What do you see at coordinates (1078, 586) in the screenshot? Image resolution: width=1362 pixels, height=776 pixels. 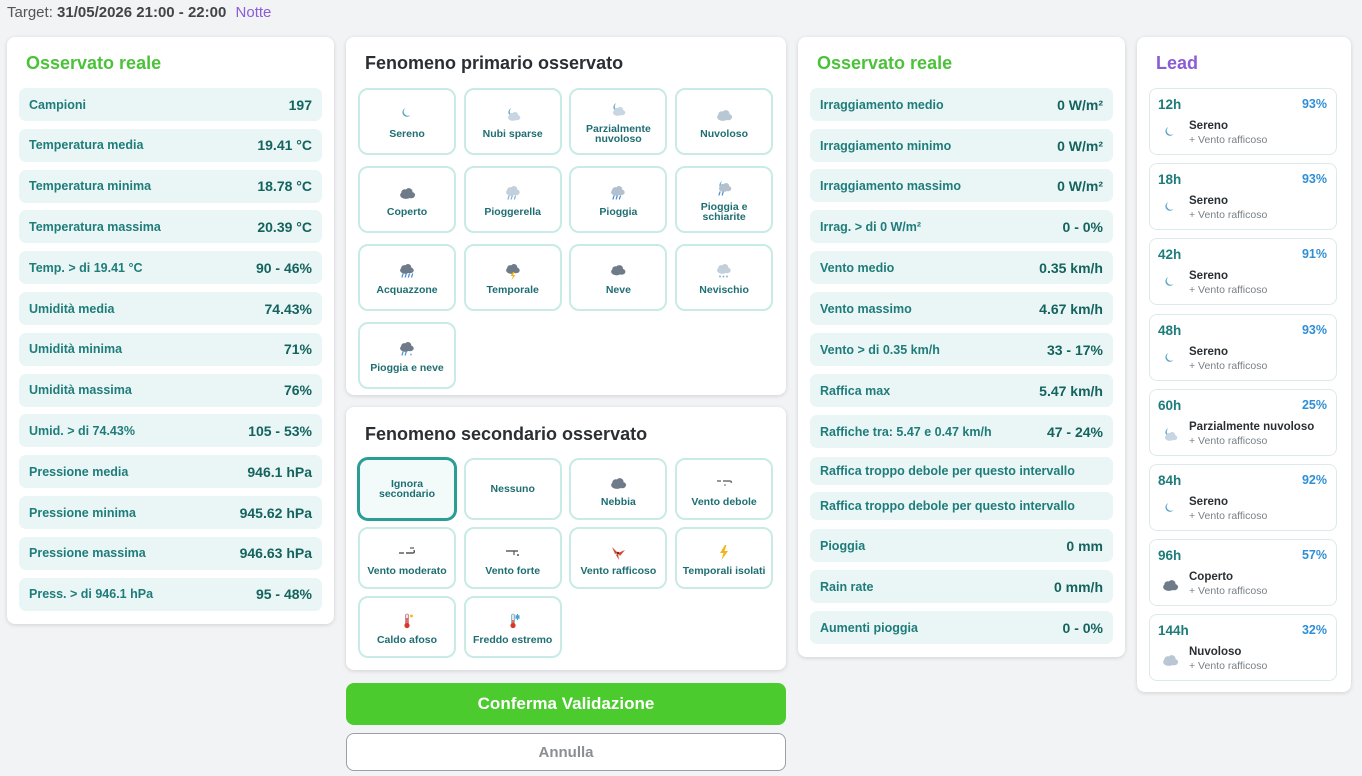 I see `stat-value: 0 mm/h` at bounding box center [1078, 586].